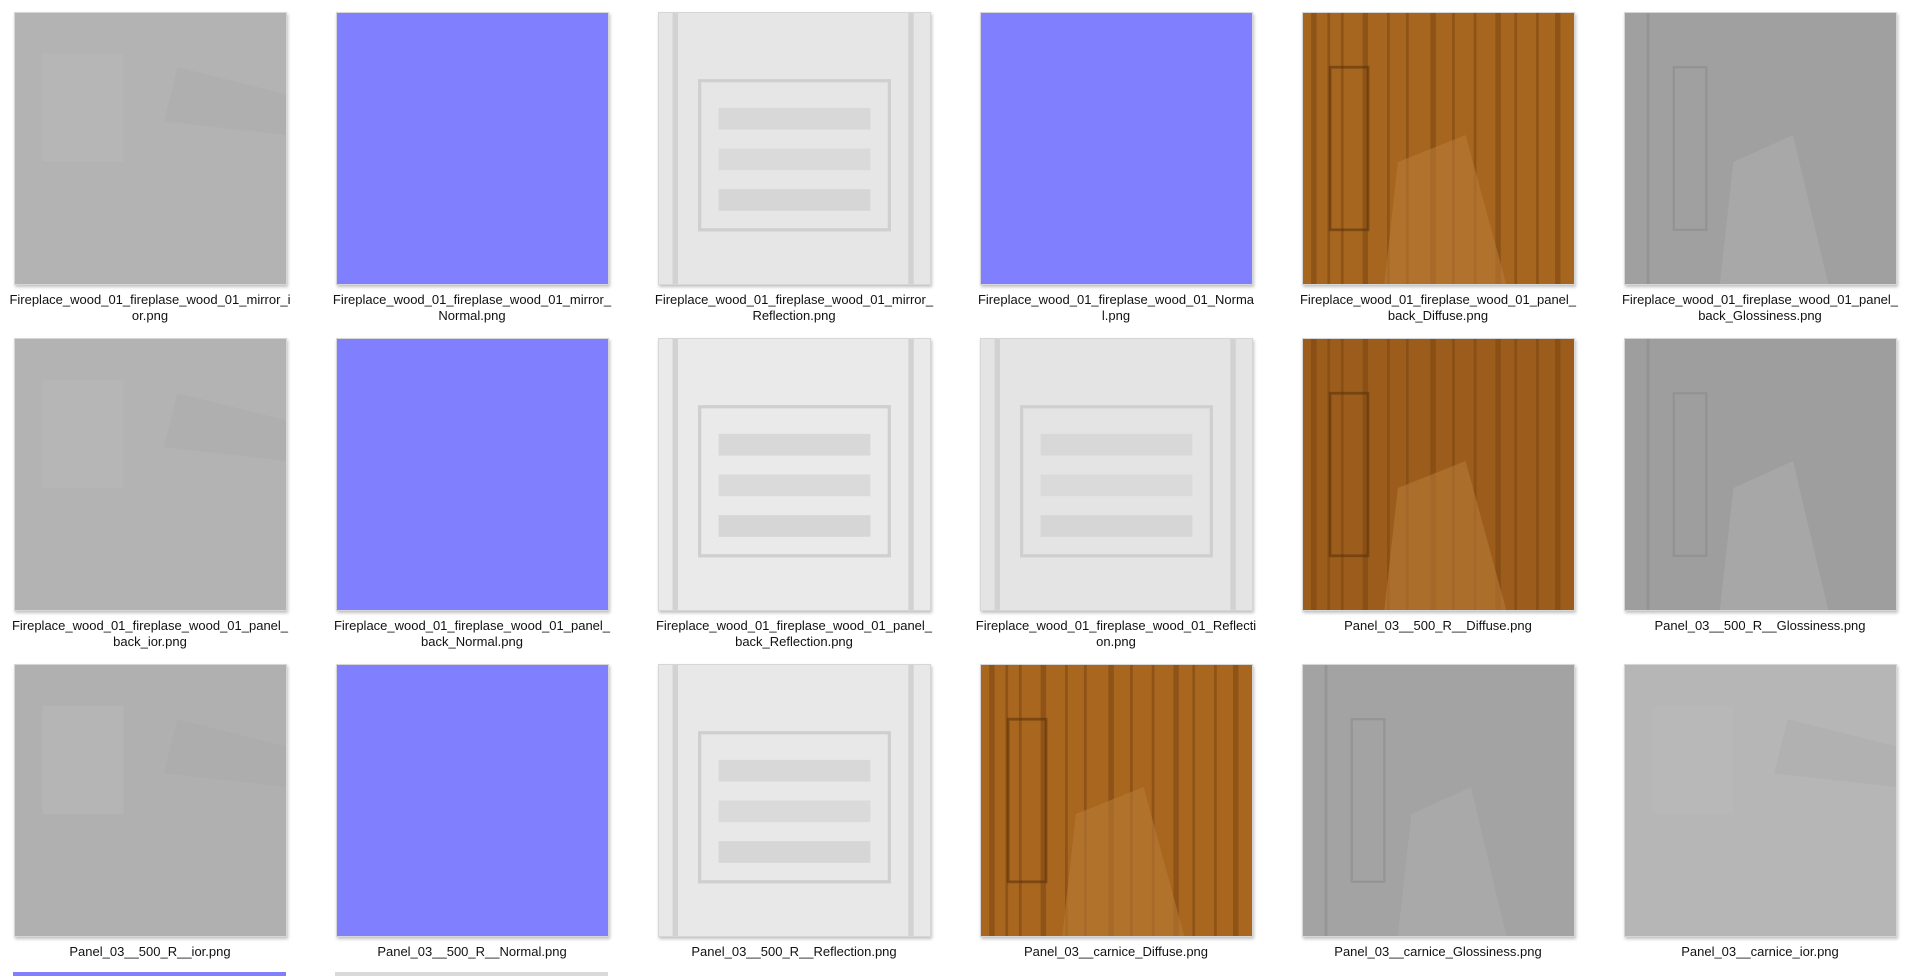 The image size is (1920, 976). Describe the element at coordinates (150, 951) in the screenshot. I see `file-name-label: Panel_03__500_R__ior.png` at that location.